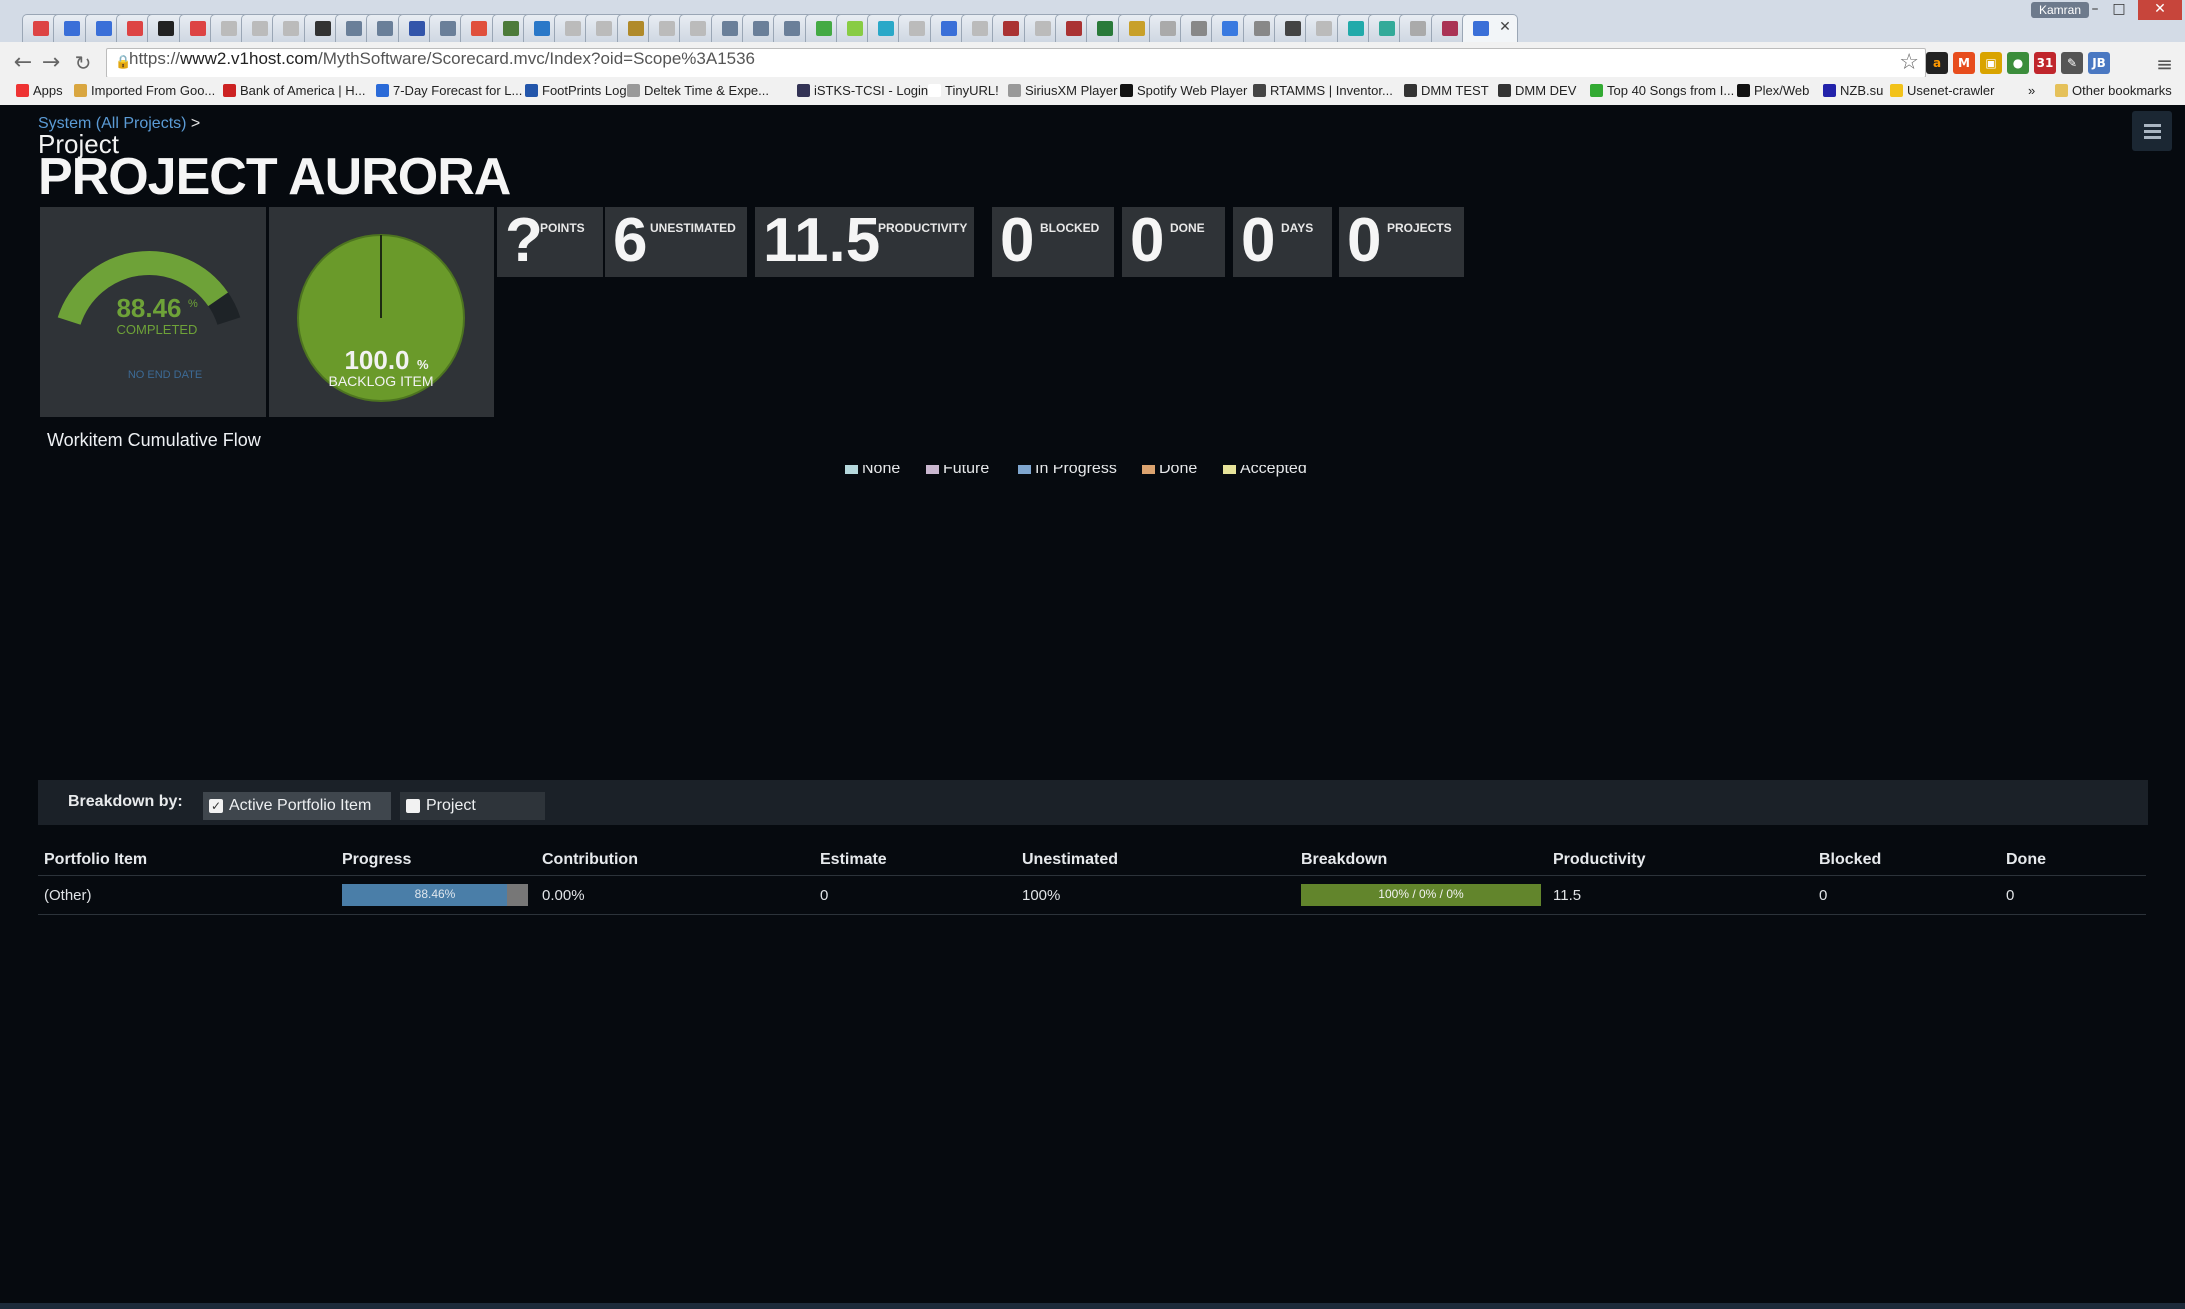 Image resolution: width=2185 pixels, height=1309 pixels. I want to click on cell-breakdown: 100% / 0% / 0%, so click(1421, 895).